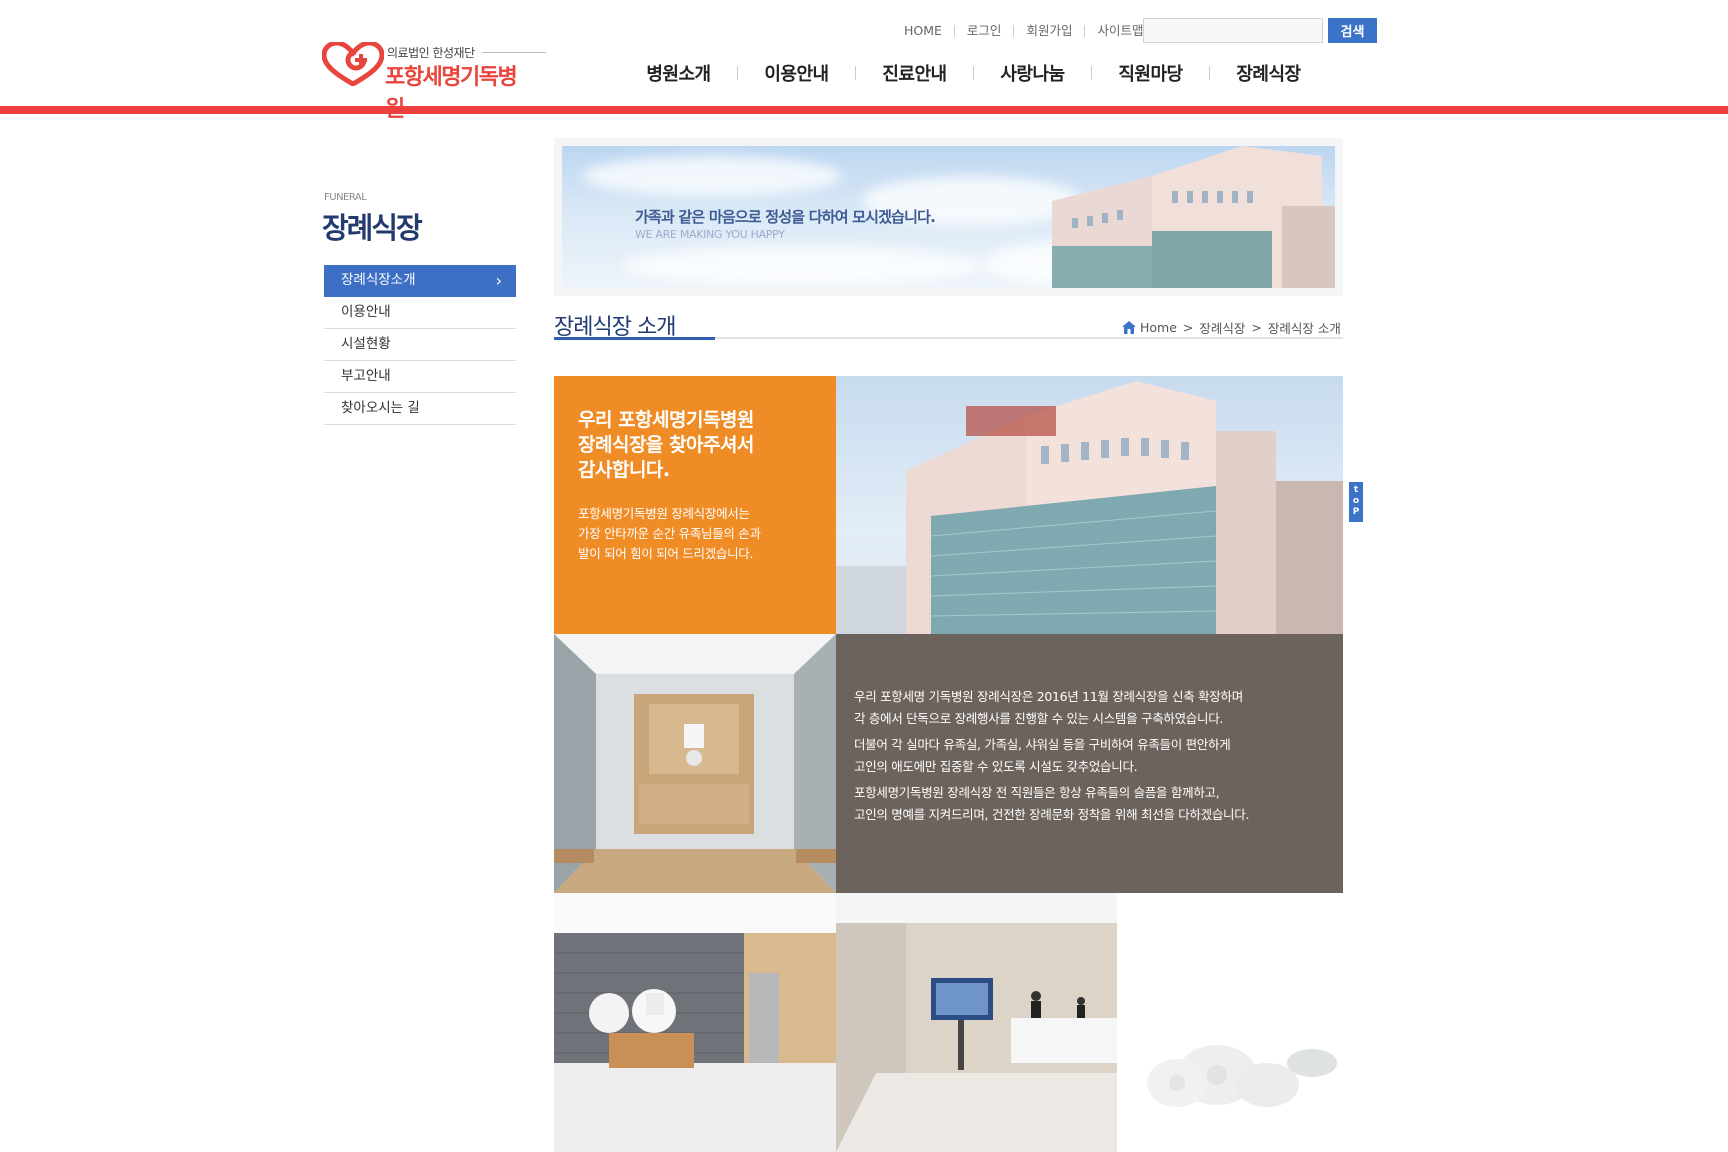 The width and height of the screenshot is (1728, 1152). What do you see at coordinates (984, 31) in the screenshot?
I see `util-login-link: 로그인` at bounding box center [984, 31].